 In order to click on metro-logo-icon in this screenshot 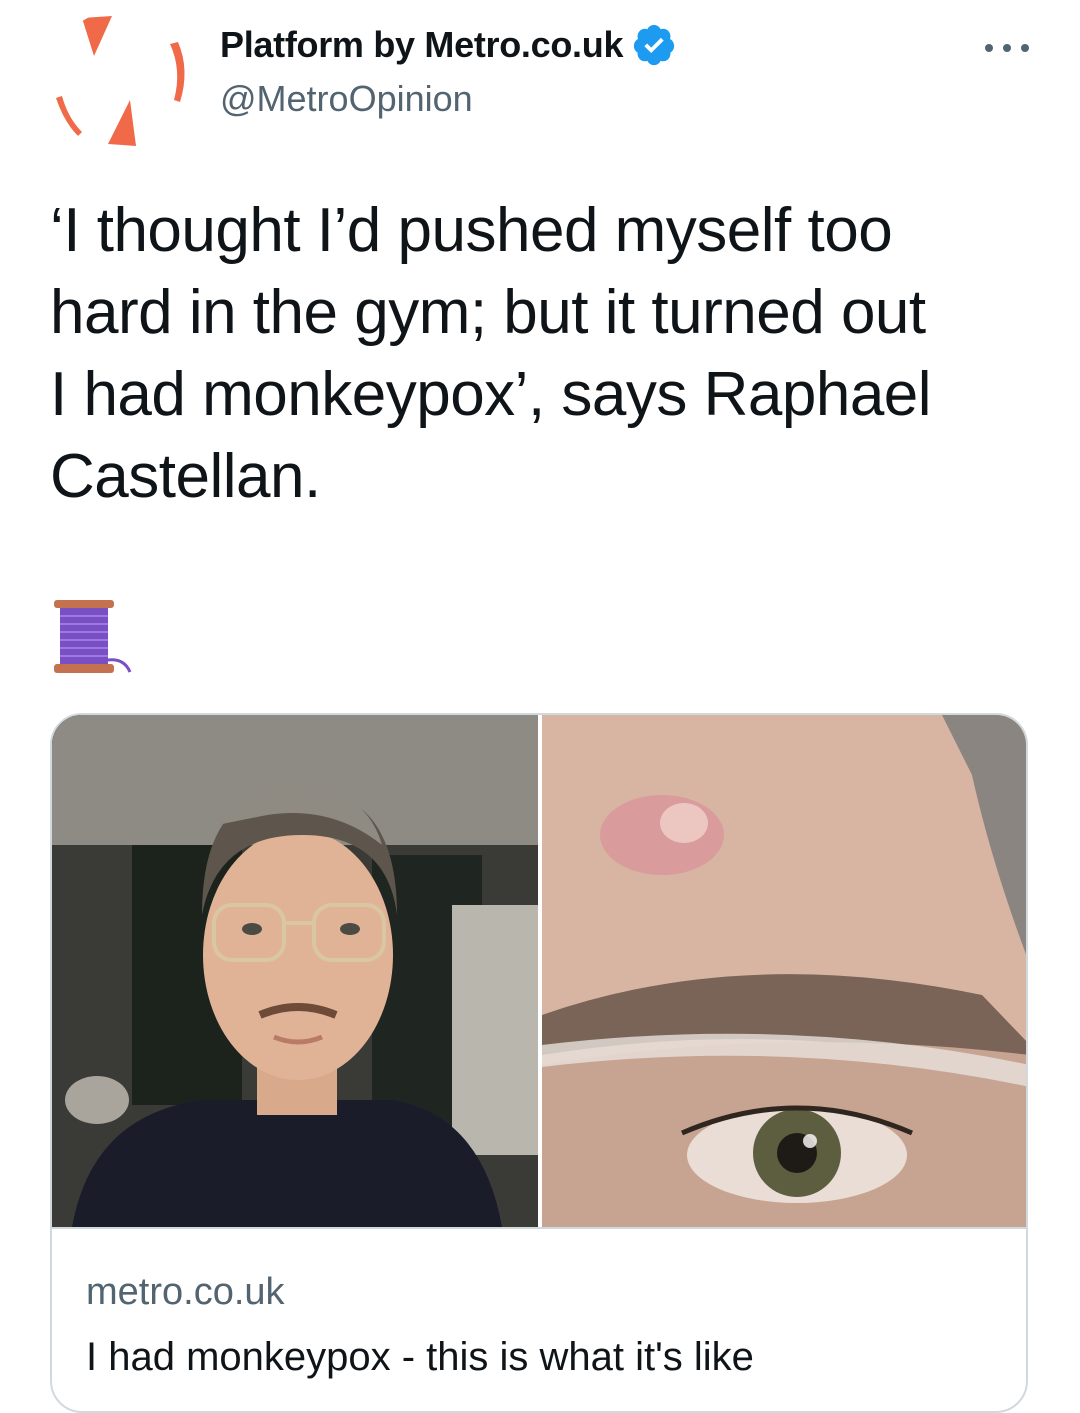, I will do `click(120, 81)`.